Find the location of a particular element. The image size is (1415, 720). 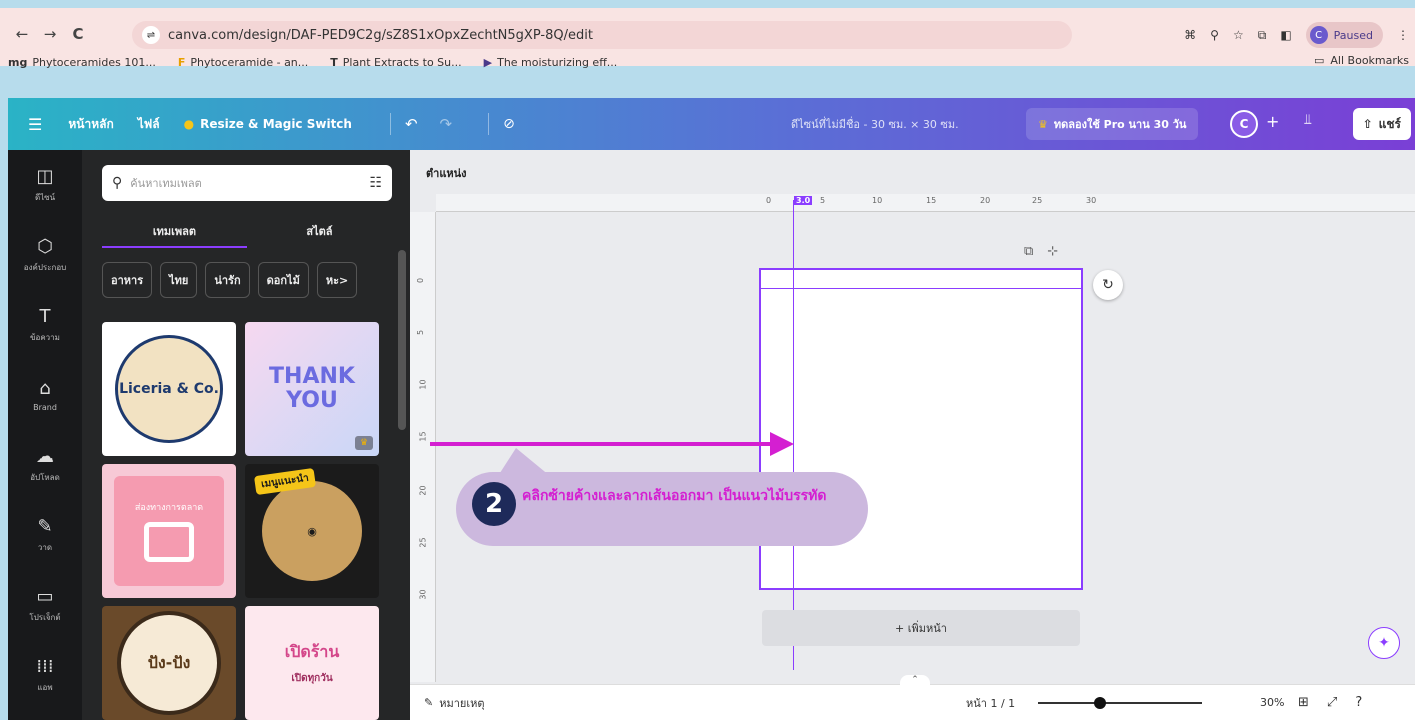

template-tile: เปิดร้าน เปิดทุกวัน is located at coordinates (312, 663).